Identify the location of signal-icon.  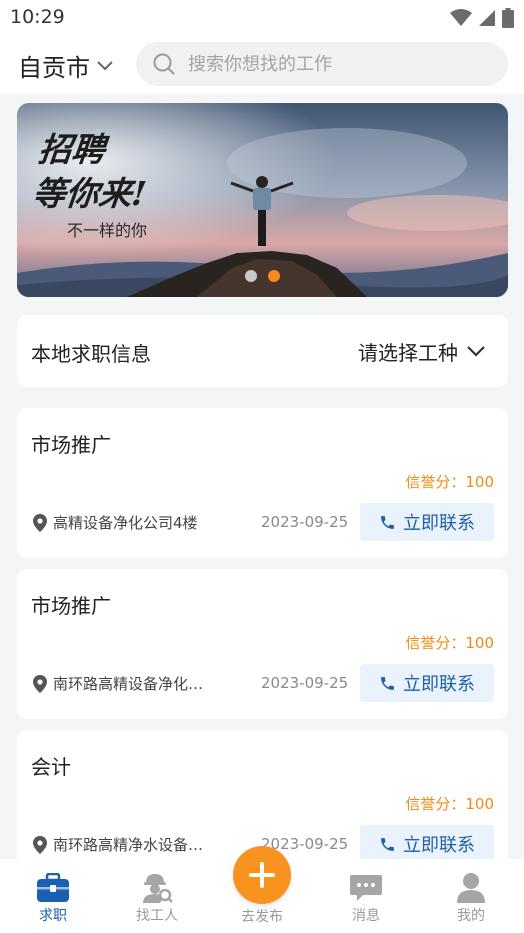
(487, 18).